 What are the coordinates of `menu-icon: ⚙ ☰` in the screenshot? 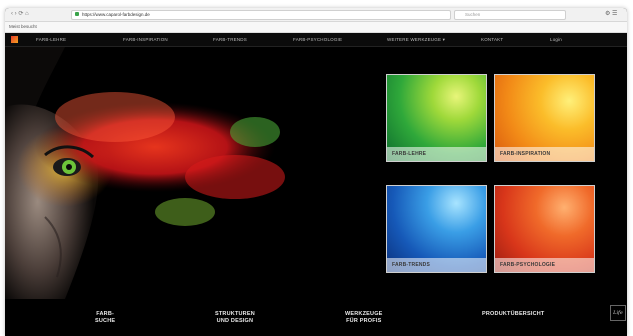 It's located at (611, 14).